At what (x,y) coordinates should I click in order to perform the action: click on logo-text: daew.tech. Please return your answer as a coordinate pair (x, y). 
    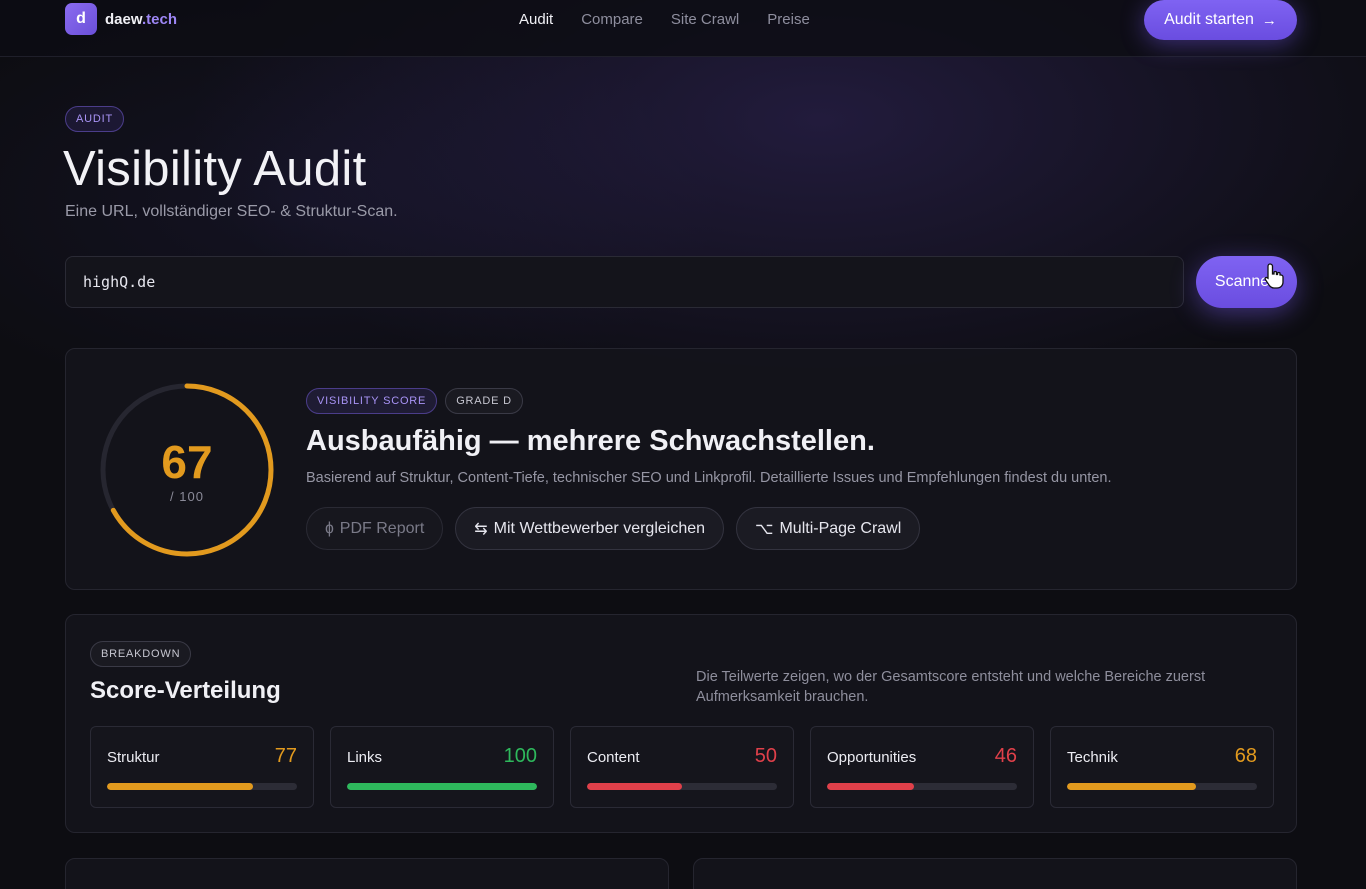
    Looking at the image, I should click on (141, 19).